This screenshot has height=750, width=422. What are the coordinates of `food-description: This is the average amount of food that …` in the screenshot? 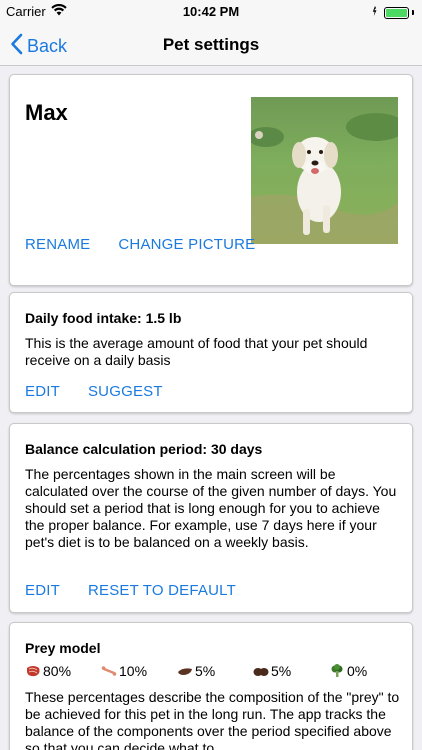 It's located at (196, 351).